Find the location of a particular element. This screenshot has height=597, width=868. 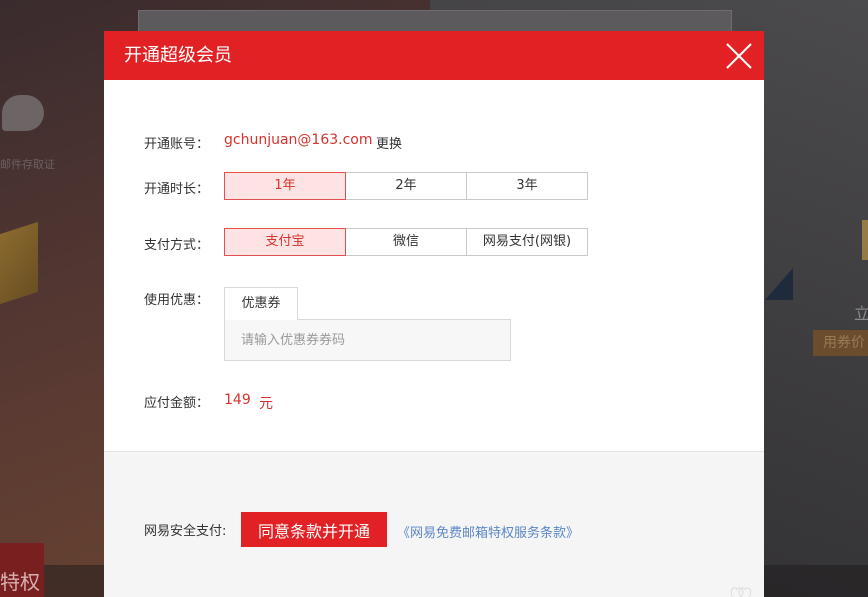

duration-option-1y: 1年 is located at coordinates (285, 186).